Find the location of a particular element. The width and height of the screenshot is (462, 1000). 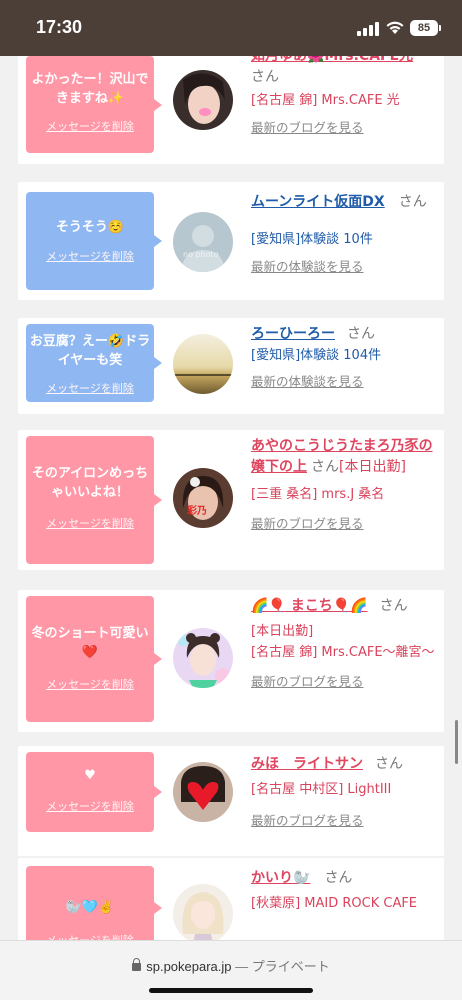

user-info: みほ ライトサン さん [名古屋 中村区] LightIII 最新のブログを見る is located at coordinates (346, 791).